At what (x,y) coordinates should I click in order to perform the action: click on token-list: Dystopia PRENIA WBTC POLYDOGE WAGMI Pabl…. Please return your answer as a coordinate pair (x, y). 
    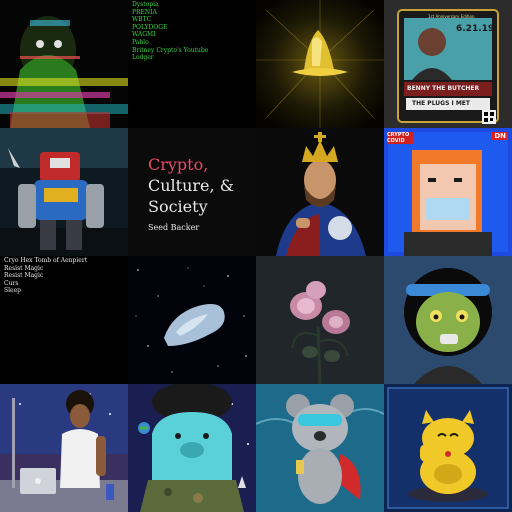
    Looking at the image, I should click on (170, 31).